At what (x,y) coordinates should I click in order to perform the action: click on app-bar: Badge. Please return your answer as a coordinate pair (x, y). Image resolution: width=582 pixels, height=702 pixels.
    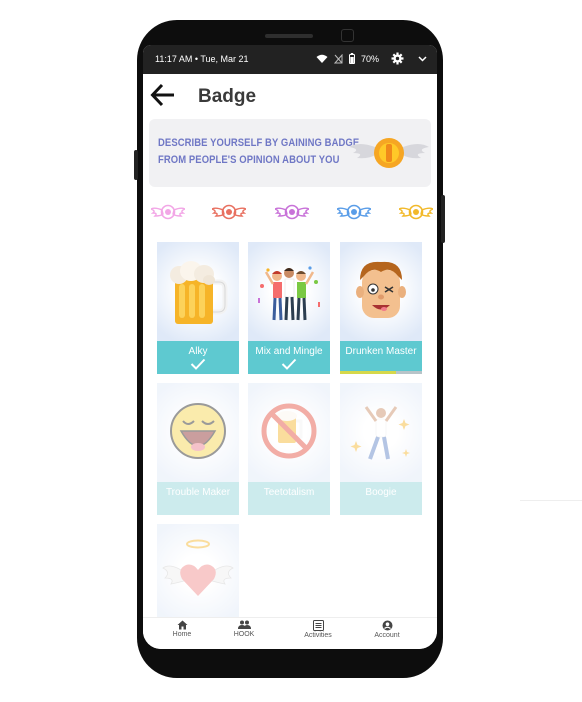
    Looking at the image, I should click on (290, 96).